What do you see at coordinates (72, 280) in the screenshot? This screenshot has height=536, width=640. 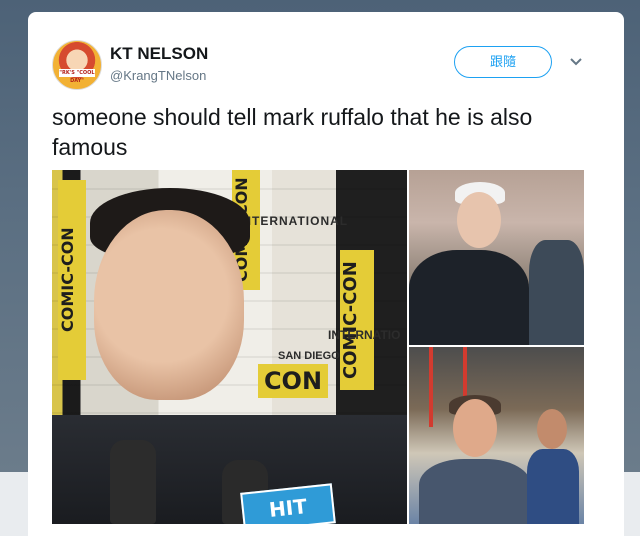 I see `comic-con-sign-left: COMIC-CON` at bounding box center [72, 280].